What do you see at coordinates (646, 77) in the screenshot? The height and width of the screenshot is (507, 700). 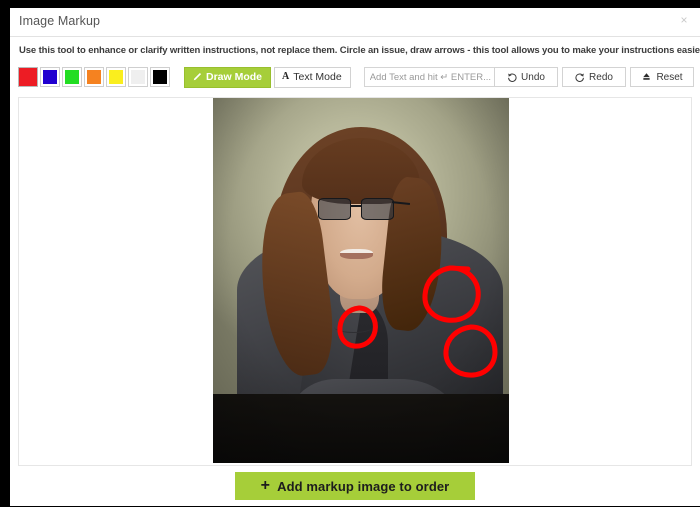 I see `eject-upload-icon` at bounding box center [646, 77].